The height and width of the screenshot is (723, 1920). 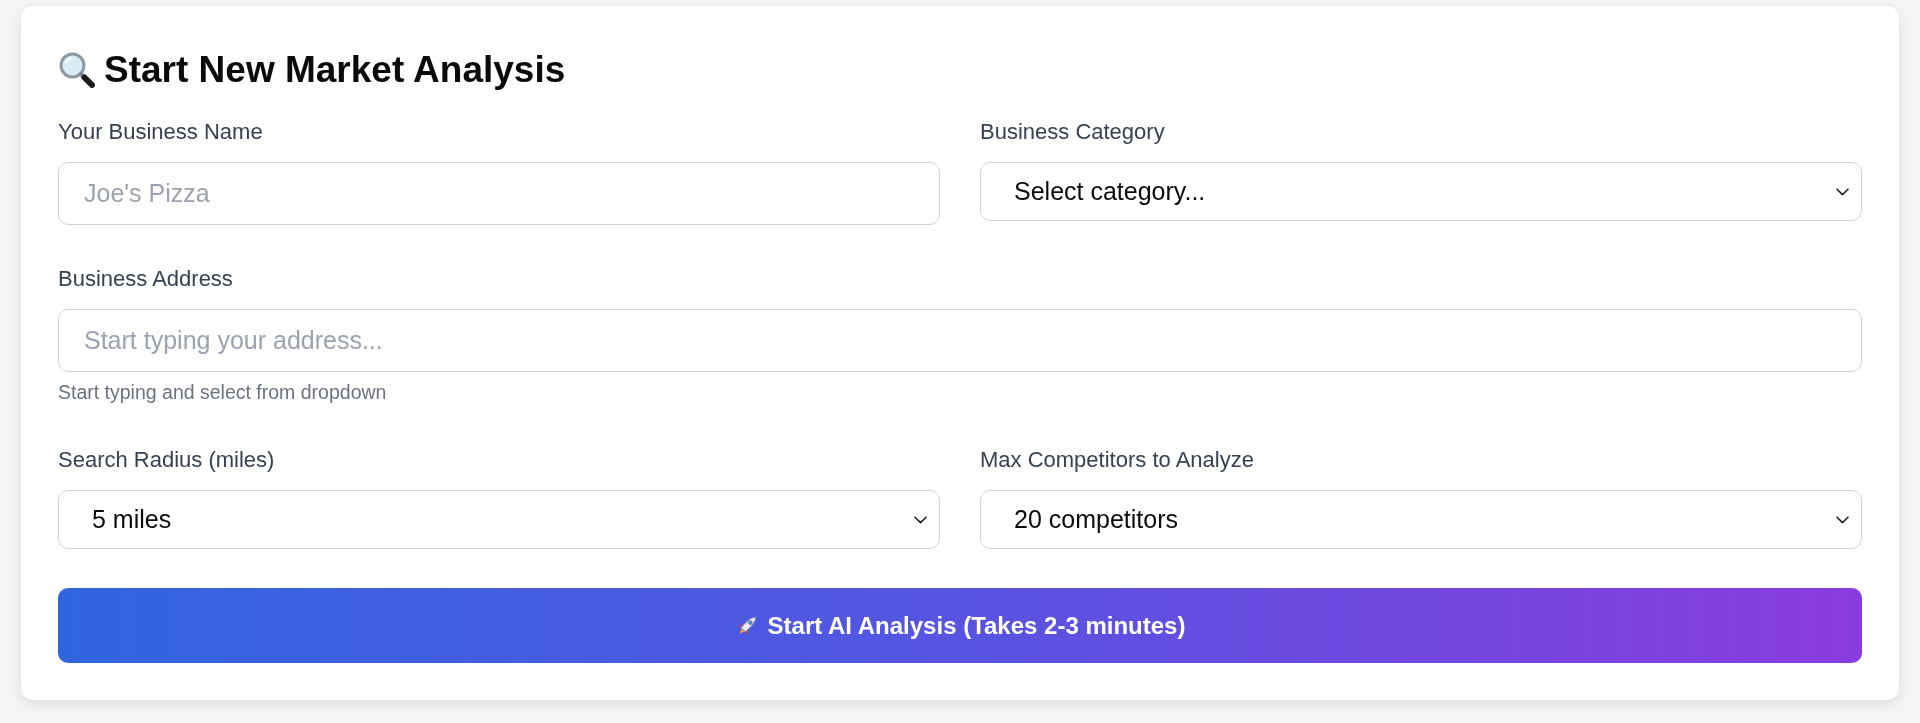 I want to click on dropdown-select: 20 competitors, so click(x=1421, y=519).